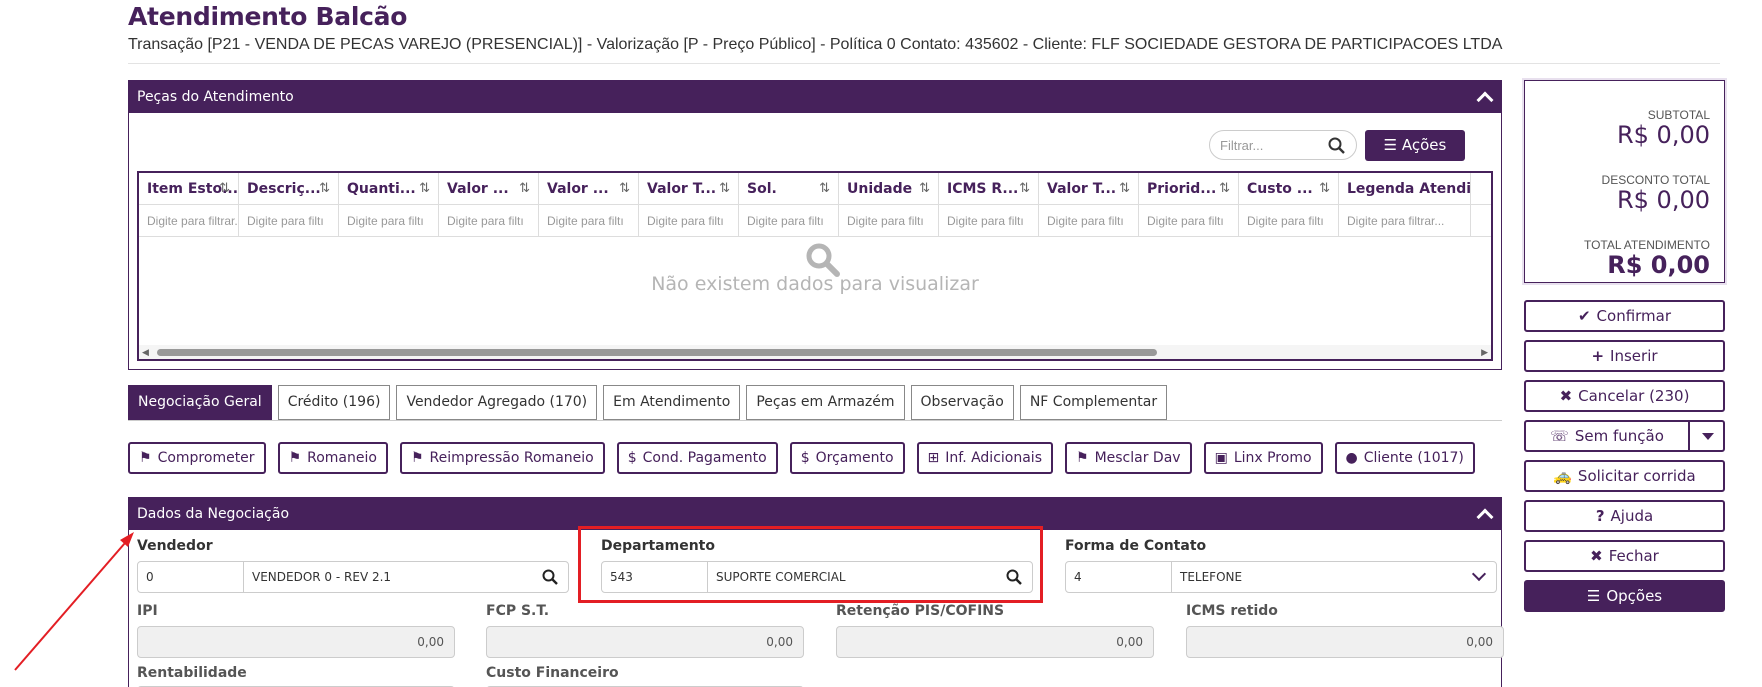 This screenshot has height=687, width=1762. I want to click on tab-nf-complementar: NF Complementar, so click(1093, 402).